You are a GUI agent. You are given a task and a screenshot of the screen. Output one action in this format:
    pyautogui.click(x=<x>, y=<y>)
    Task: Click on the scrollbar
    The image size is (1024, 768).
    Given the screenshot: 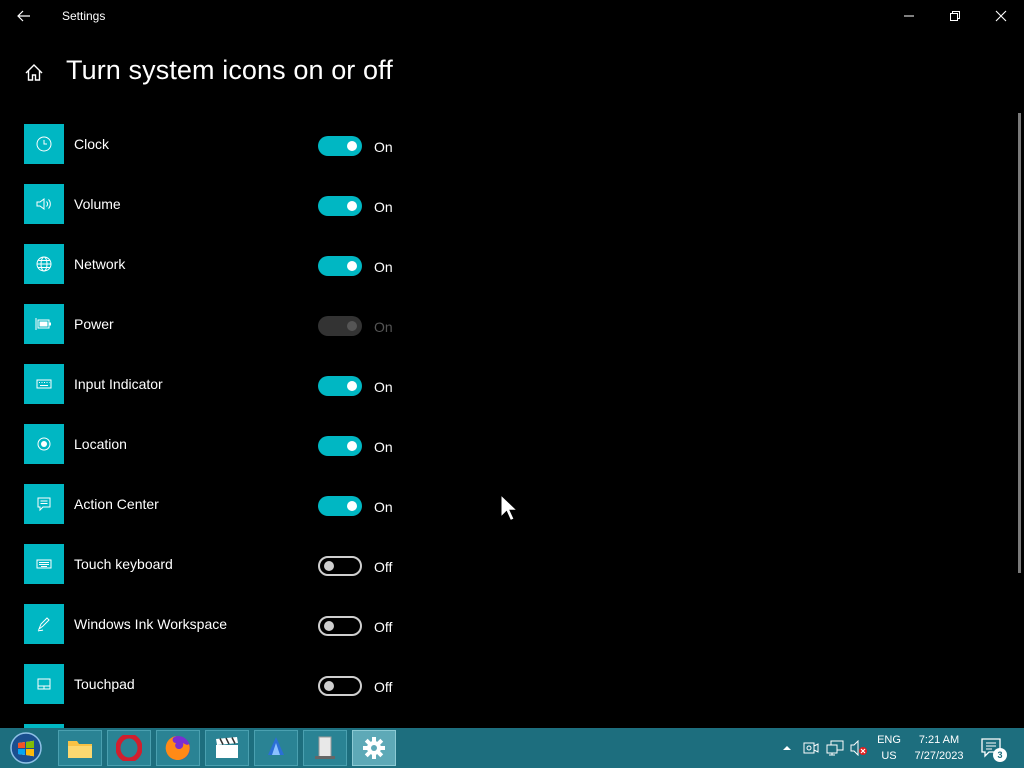 What is the action you would take?
    pyautogui.click(x=1019, y=343)
    